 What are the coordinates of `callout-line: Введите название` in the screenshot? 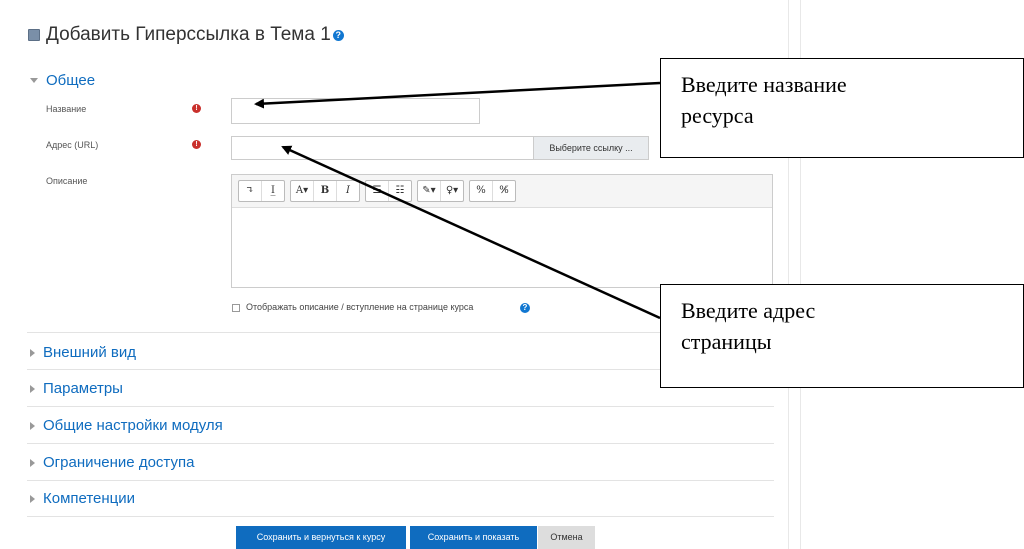 It's located at (764, 84).